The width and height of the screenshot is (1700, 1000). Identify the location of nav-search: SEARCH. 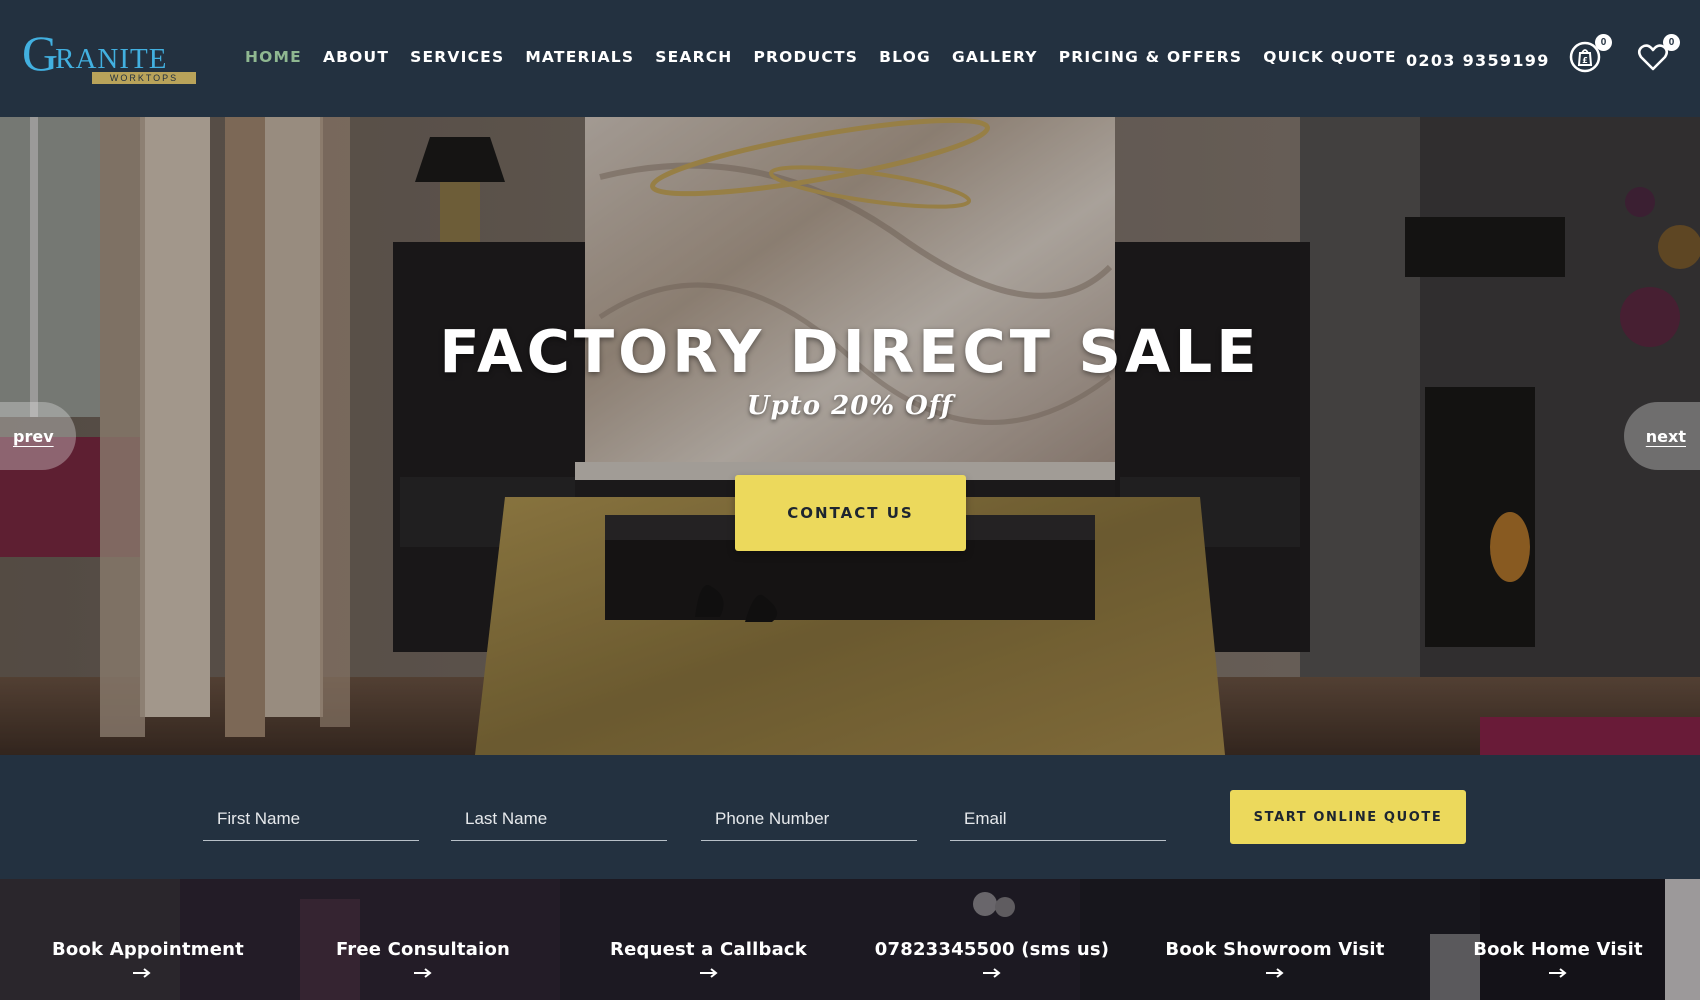
(693, 57).